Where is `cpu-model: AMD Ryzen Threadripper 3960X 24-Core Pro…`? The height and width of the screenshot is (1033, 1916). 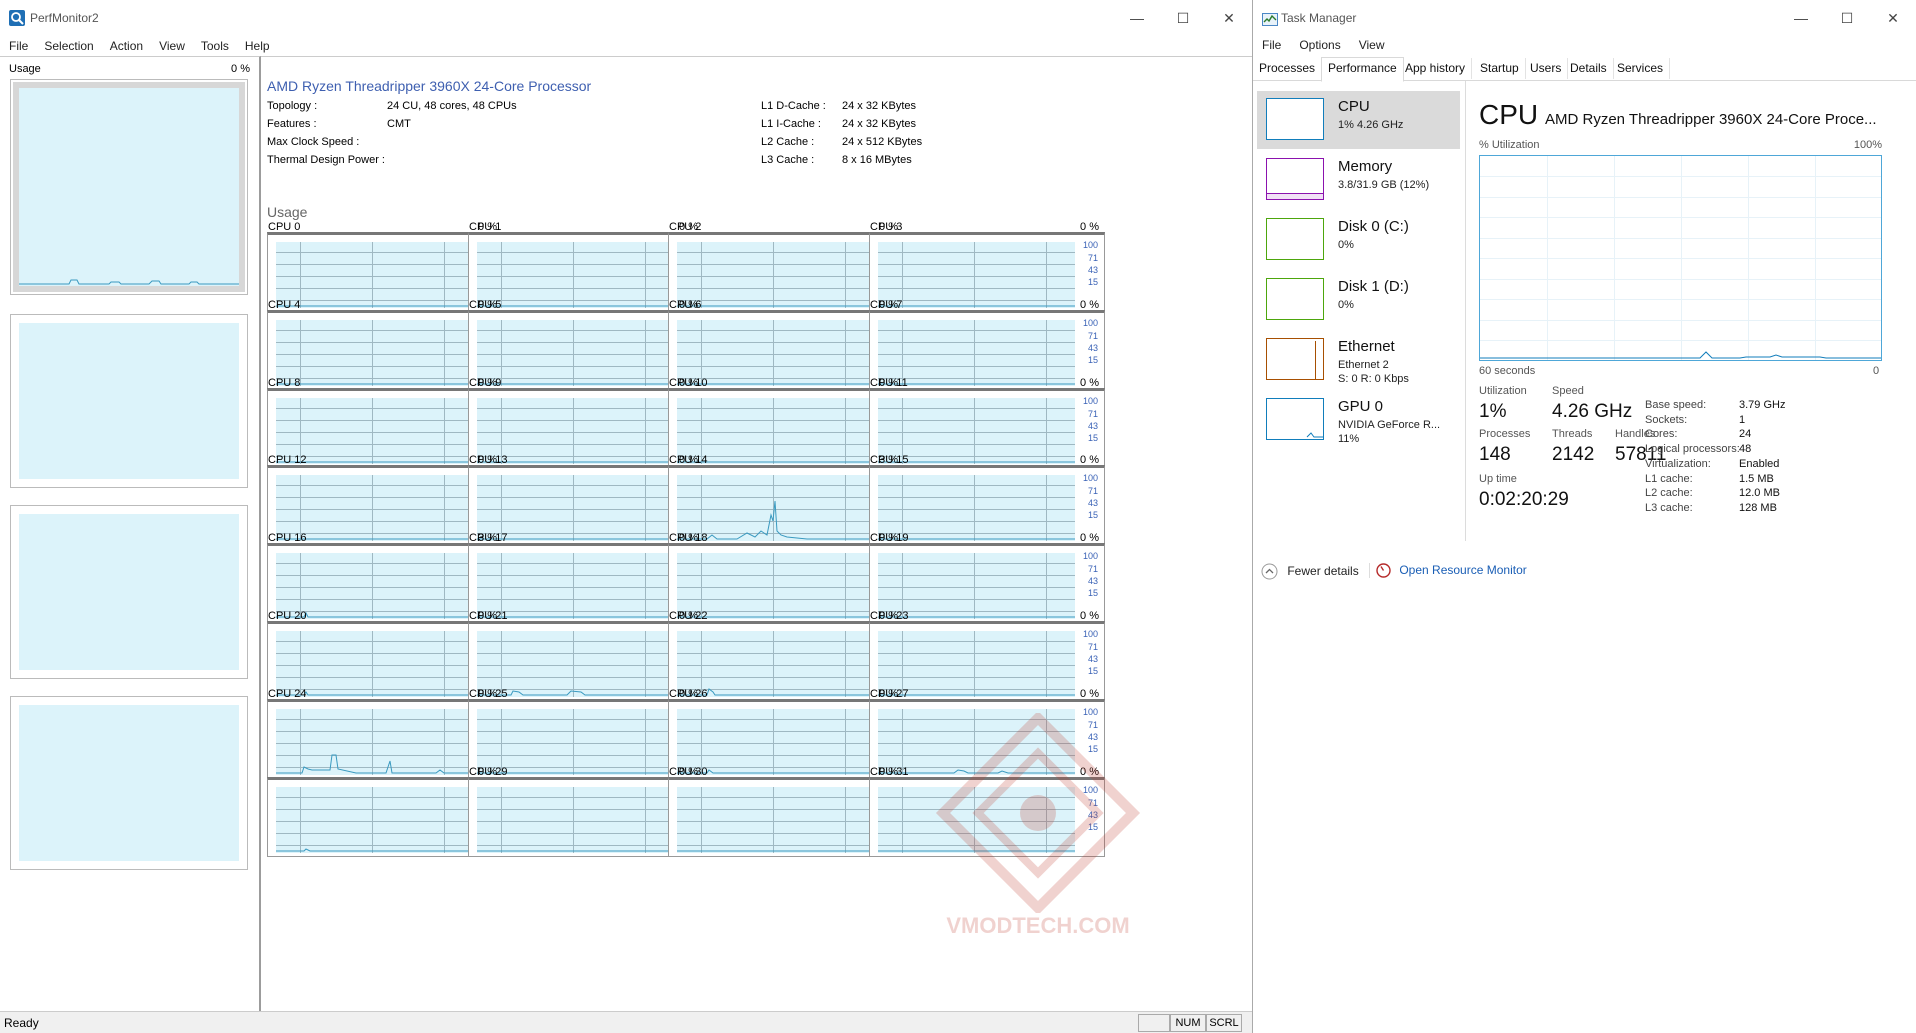 cpu-model: AMD Ryzen Threadripper 3960X 24-Core Pro… is located at coordinates (1711, 119).